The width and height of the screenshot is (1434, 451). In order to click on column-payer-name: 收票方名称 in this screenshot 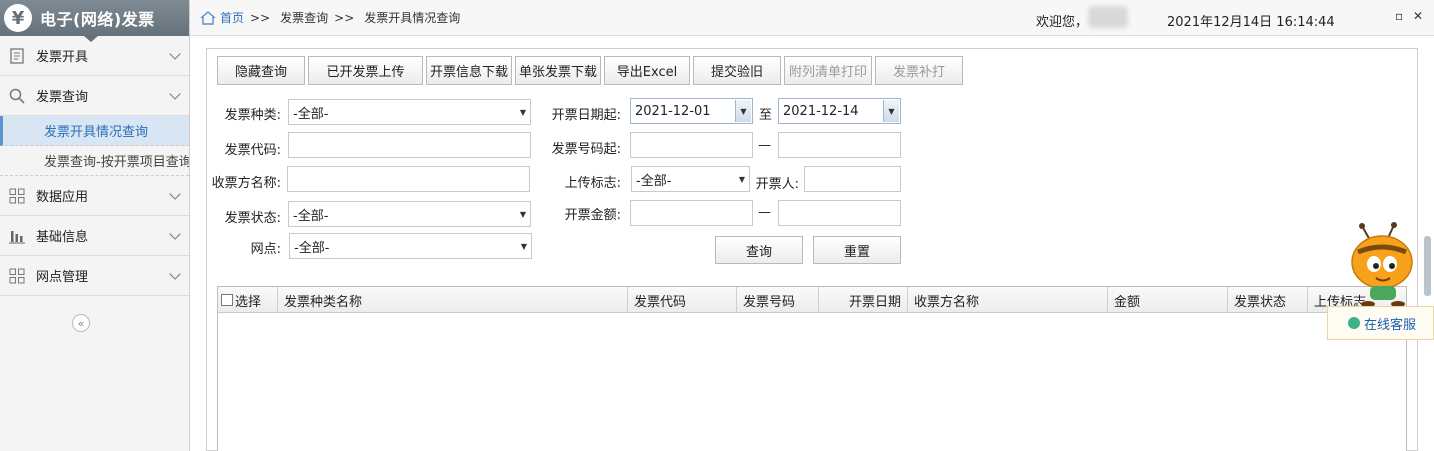, I will do `click(1008, 300)`.